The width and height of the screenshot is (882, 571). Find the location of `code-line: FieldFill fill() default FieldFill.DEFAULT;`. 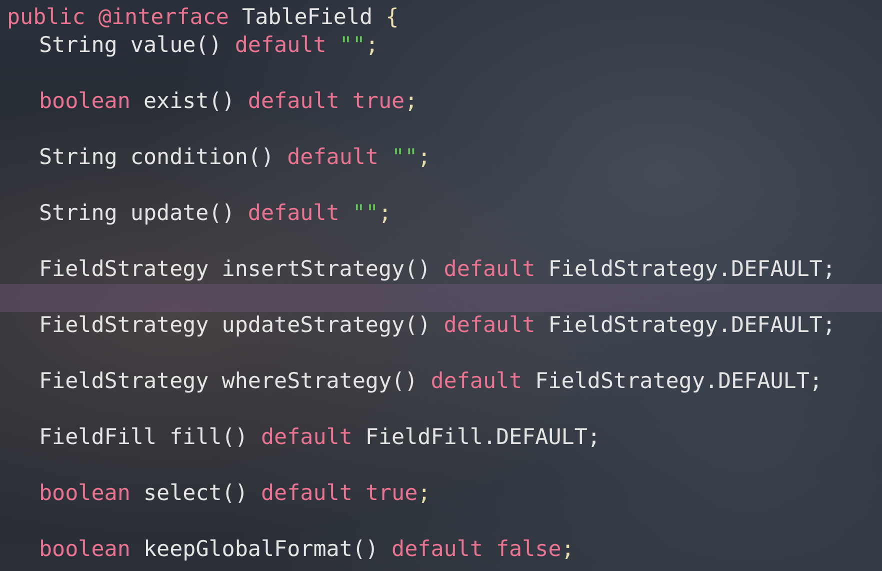

code-line: FieldFill fill() default FieldFill.DEFAULT; is located at coordinates (319, 438).